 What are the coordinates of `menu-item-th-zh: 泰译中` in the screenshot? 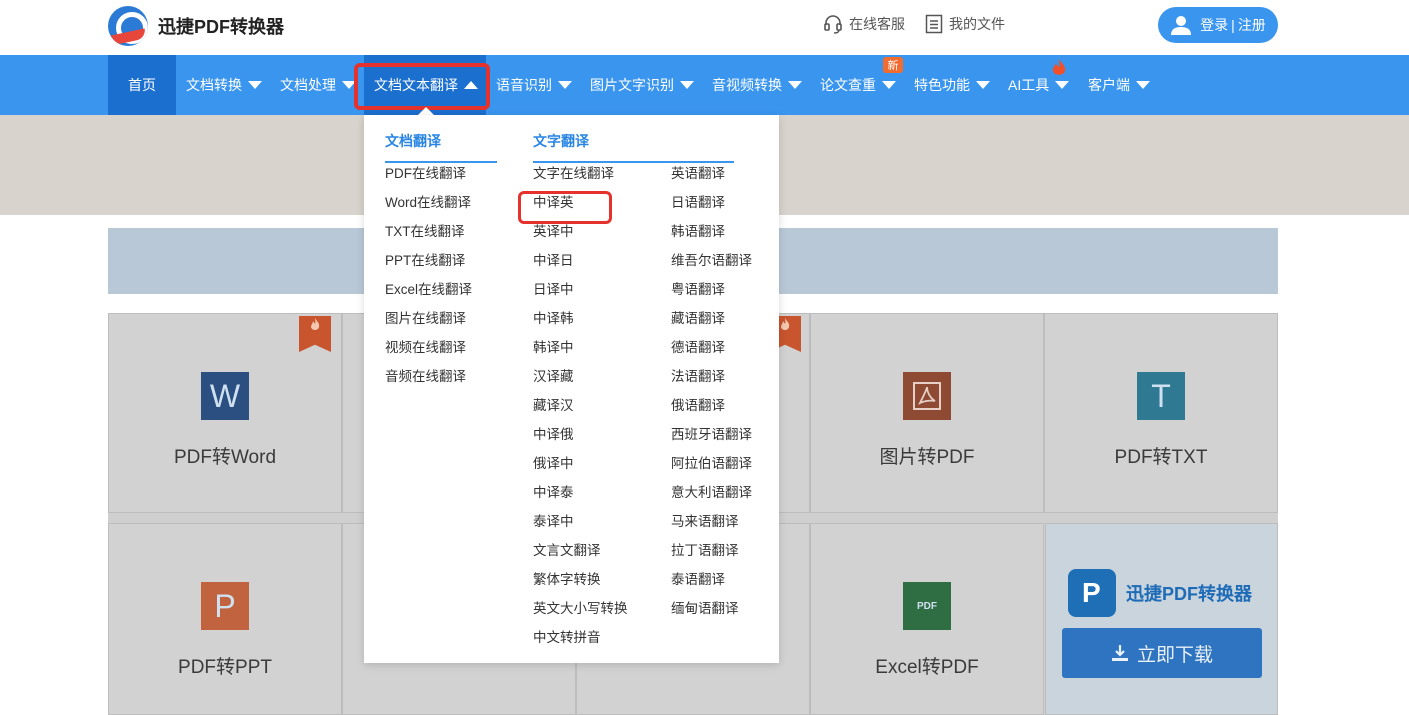 It's located at (580, 527).